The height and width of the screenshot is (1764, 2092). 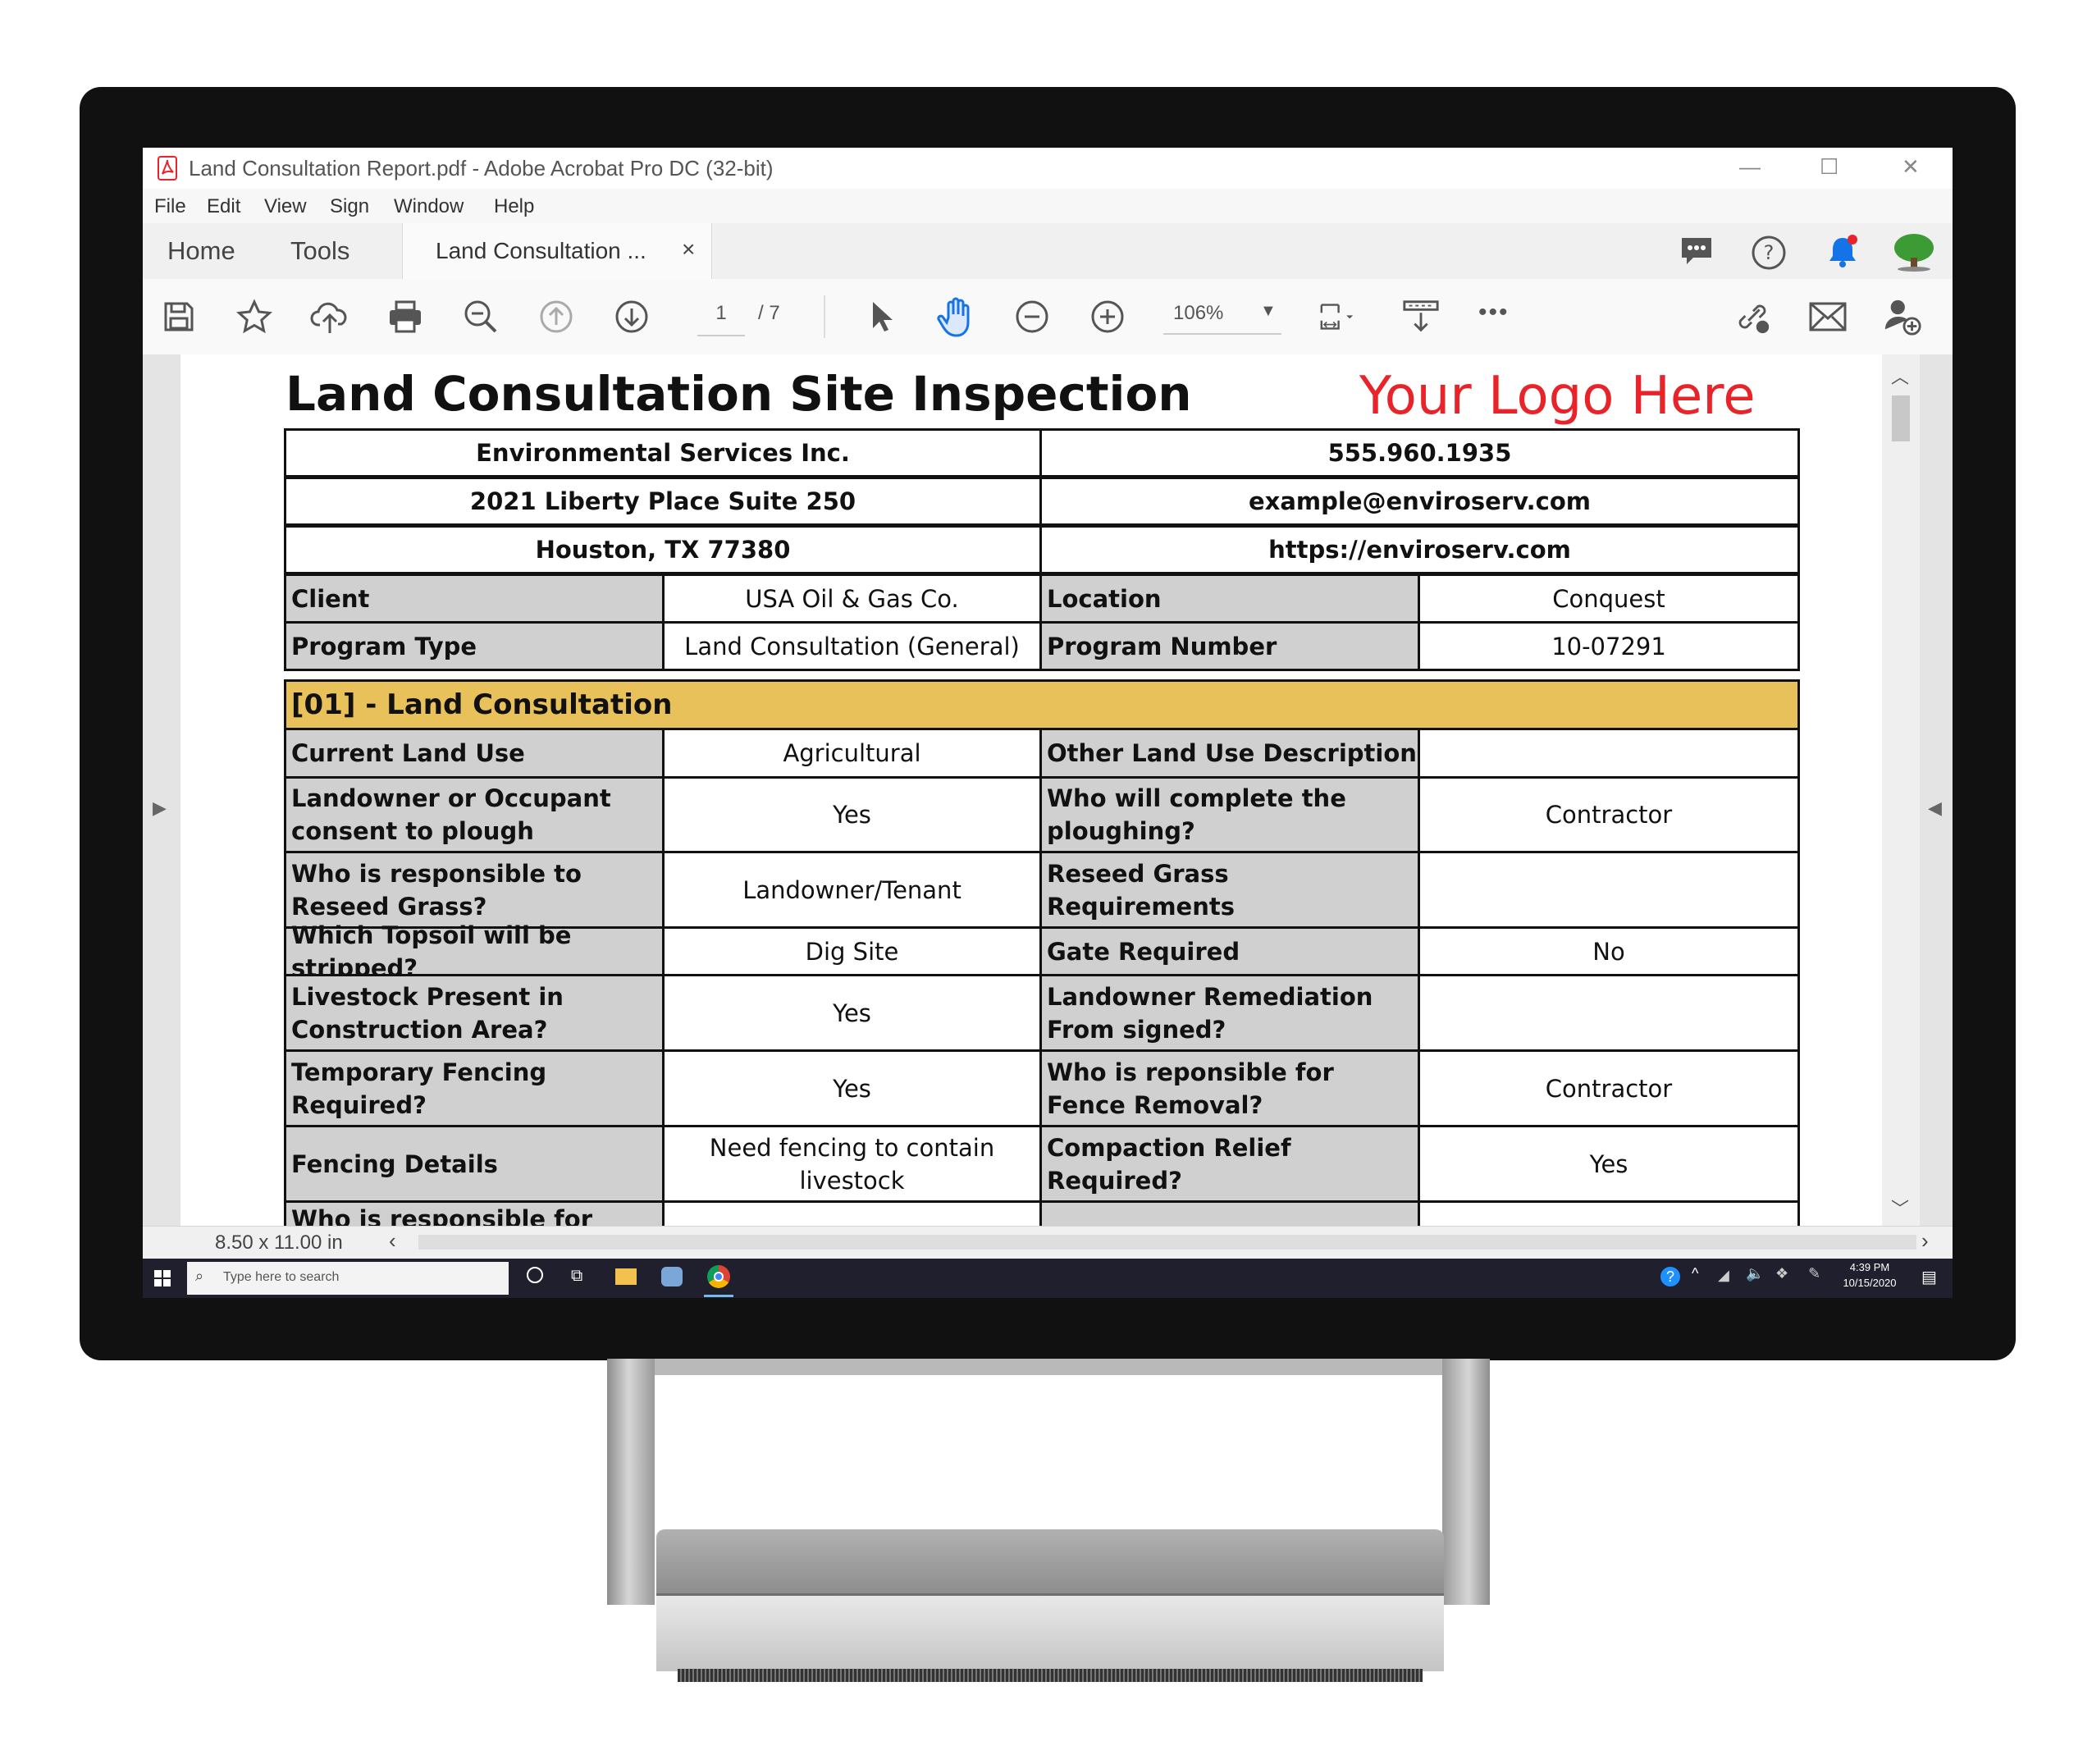 I want to click on taskbar-search-placeholder: Type here to search, so click(x=282, y=1277).